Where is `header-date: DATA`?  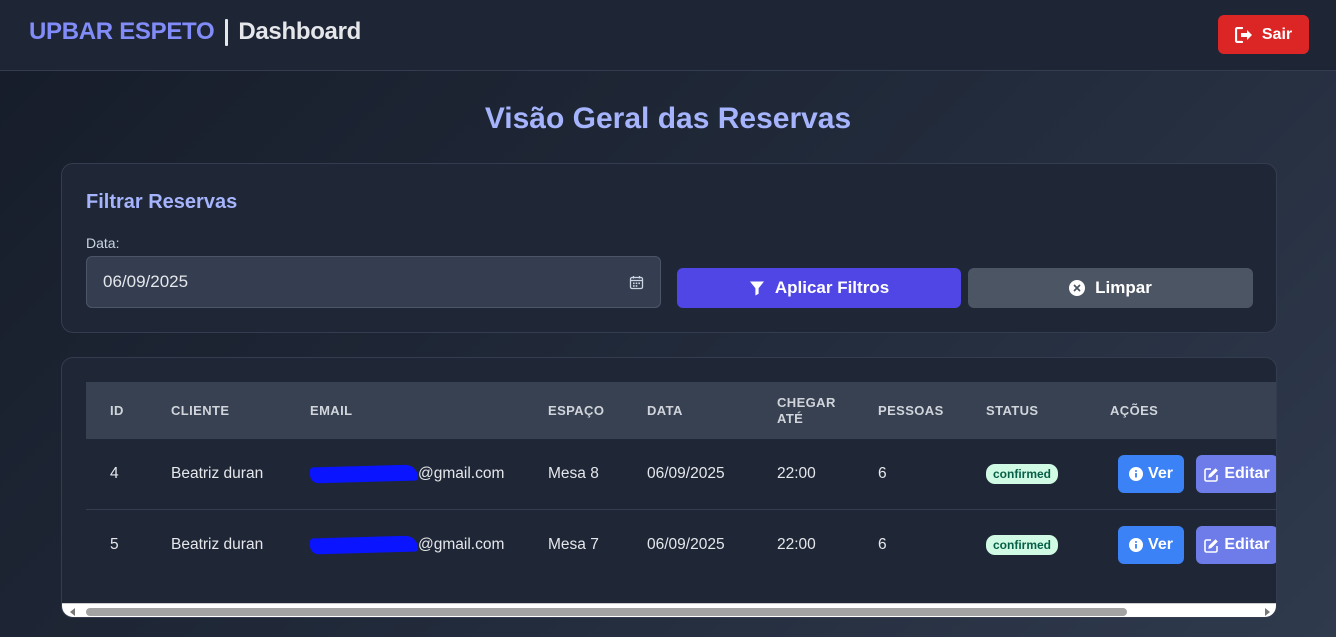 header-date: DATA is located at coordinates (665, 410).